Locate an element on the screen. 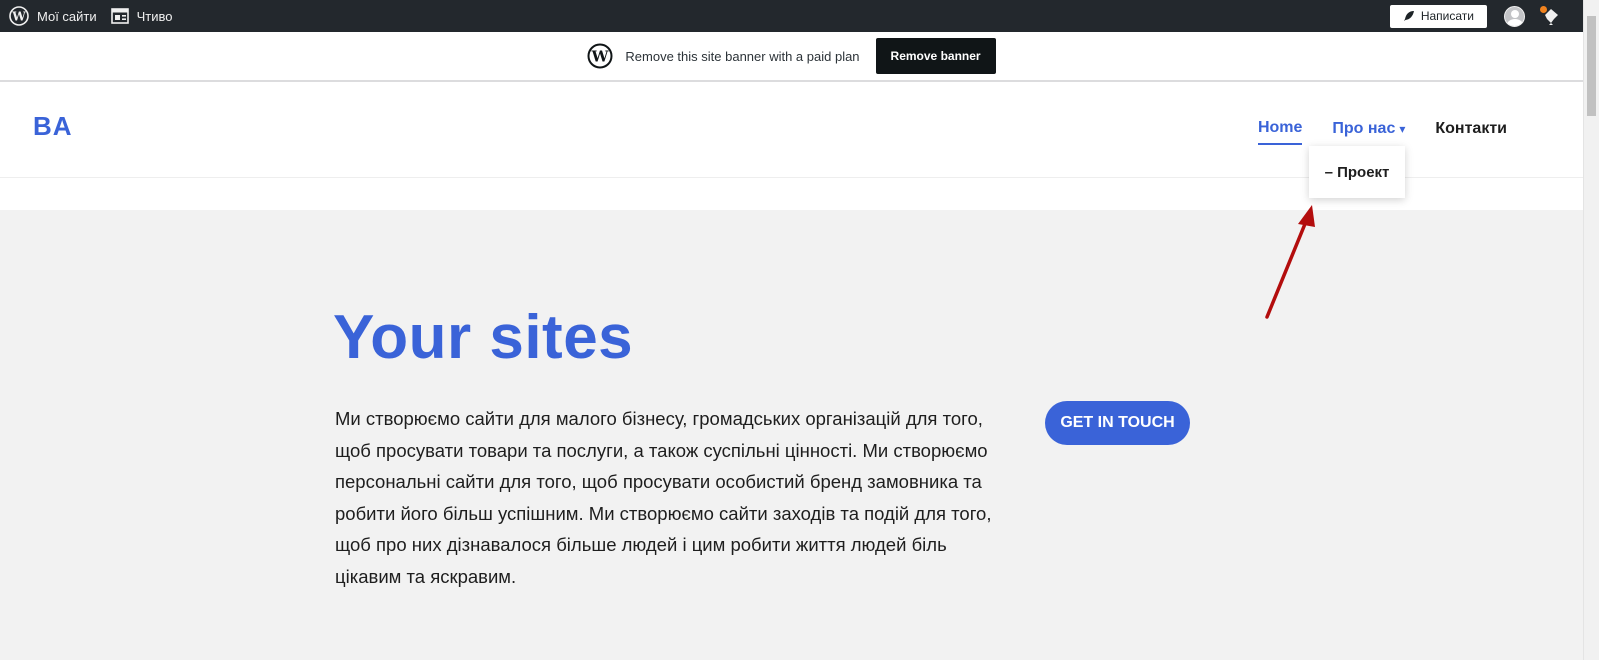  submenu-item-project: – Проект is located at coordinates (1357, 172).